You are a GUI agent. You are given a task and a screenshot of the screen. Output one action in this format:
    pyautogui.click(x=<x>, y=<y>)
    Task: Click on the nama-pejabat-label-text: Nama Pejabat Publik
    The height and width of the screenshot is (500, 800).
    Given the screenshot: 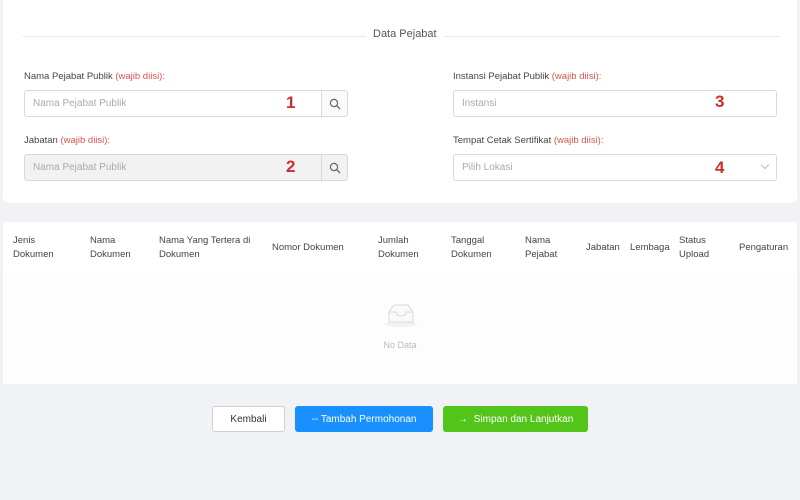 What is the action you would take?
    pyautogui.click(x=68, y=76)
    